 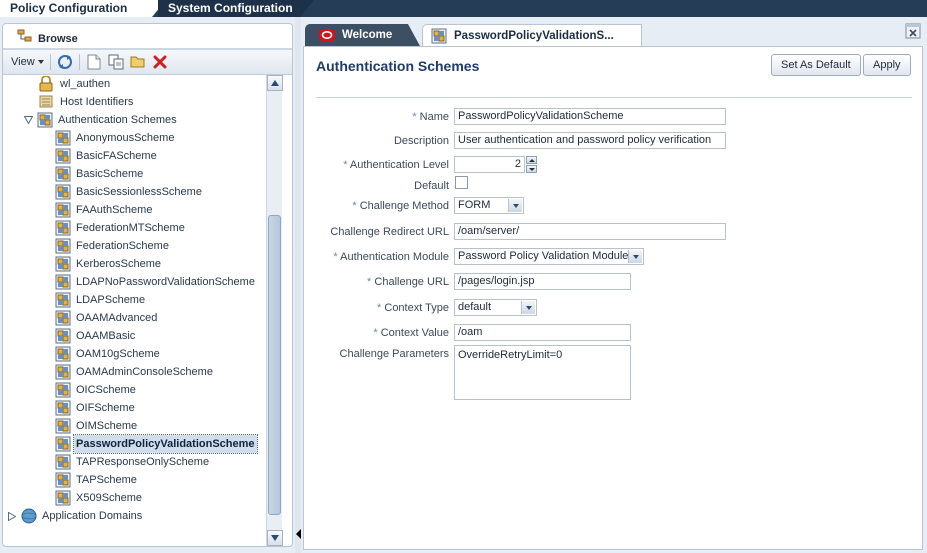 I want to click on tree-node-basicfascheme: BasicFAScheme, so click(x=107, y=156).